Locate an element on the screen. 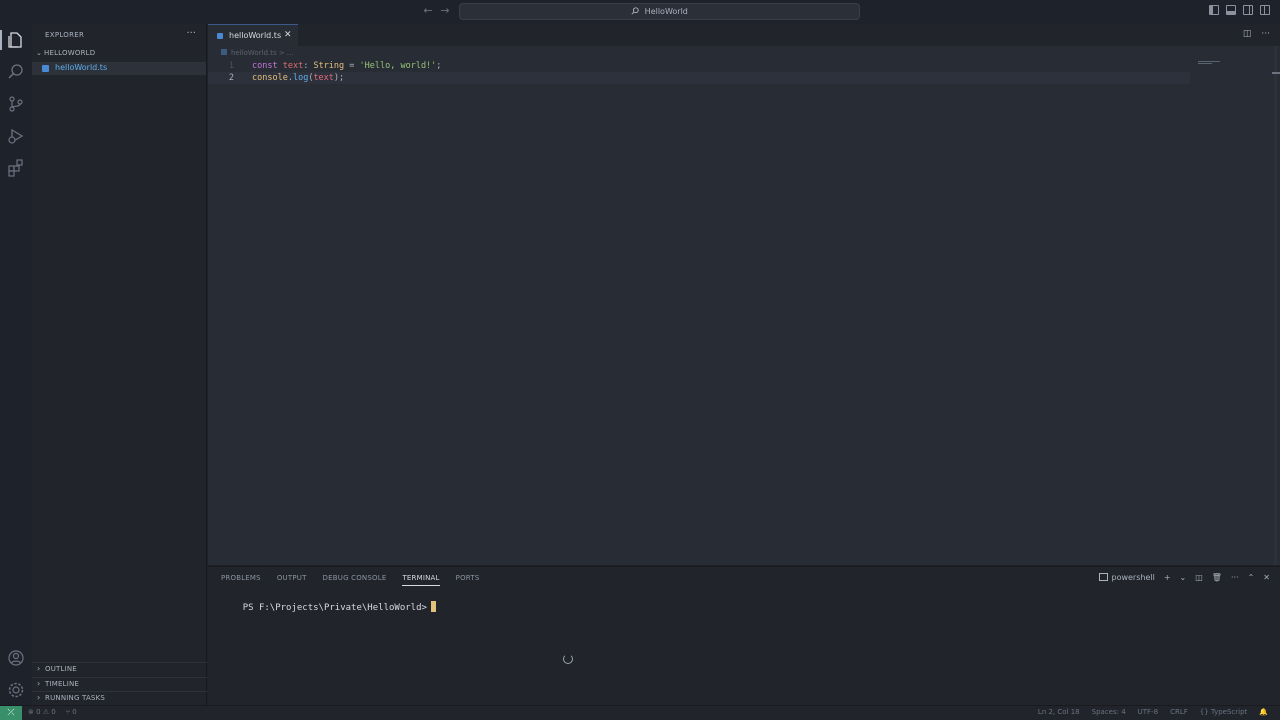 The image size is (1280, 720). token: log is located at coordinates (300, 78).